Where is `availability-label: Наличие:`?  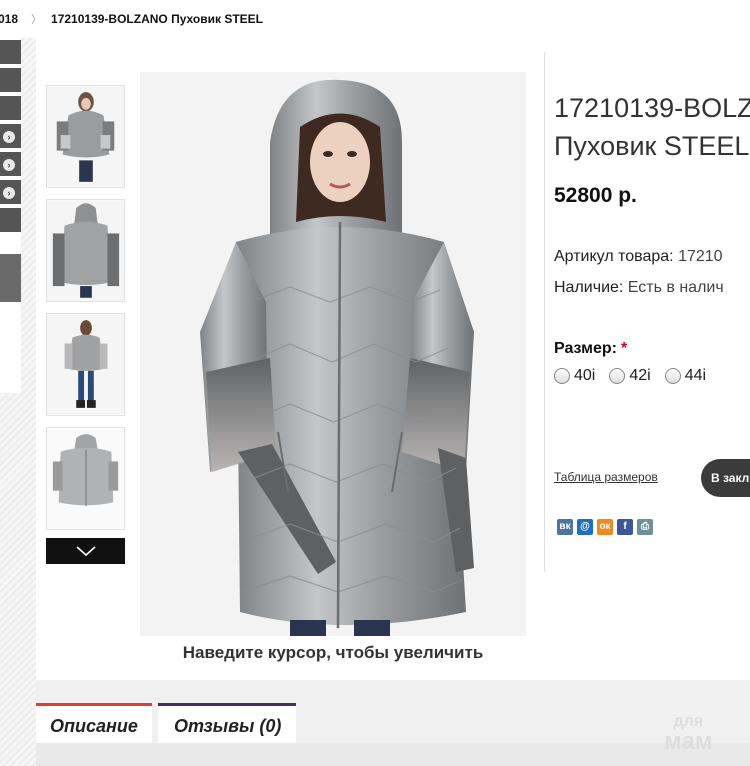
availability-label: Наличие: is located at coordinates (589, 287).